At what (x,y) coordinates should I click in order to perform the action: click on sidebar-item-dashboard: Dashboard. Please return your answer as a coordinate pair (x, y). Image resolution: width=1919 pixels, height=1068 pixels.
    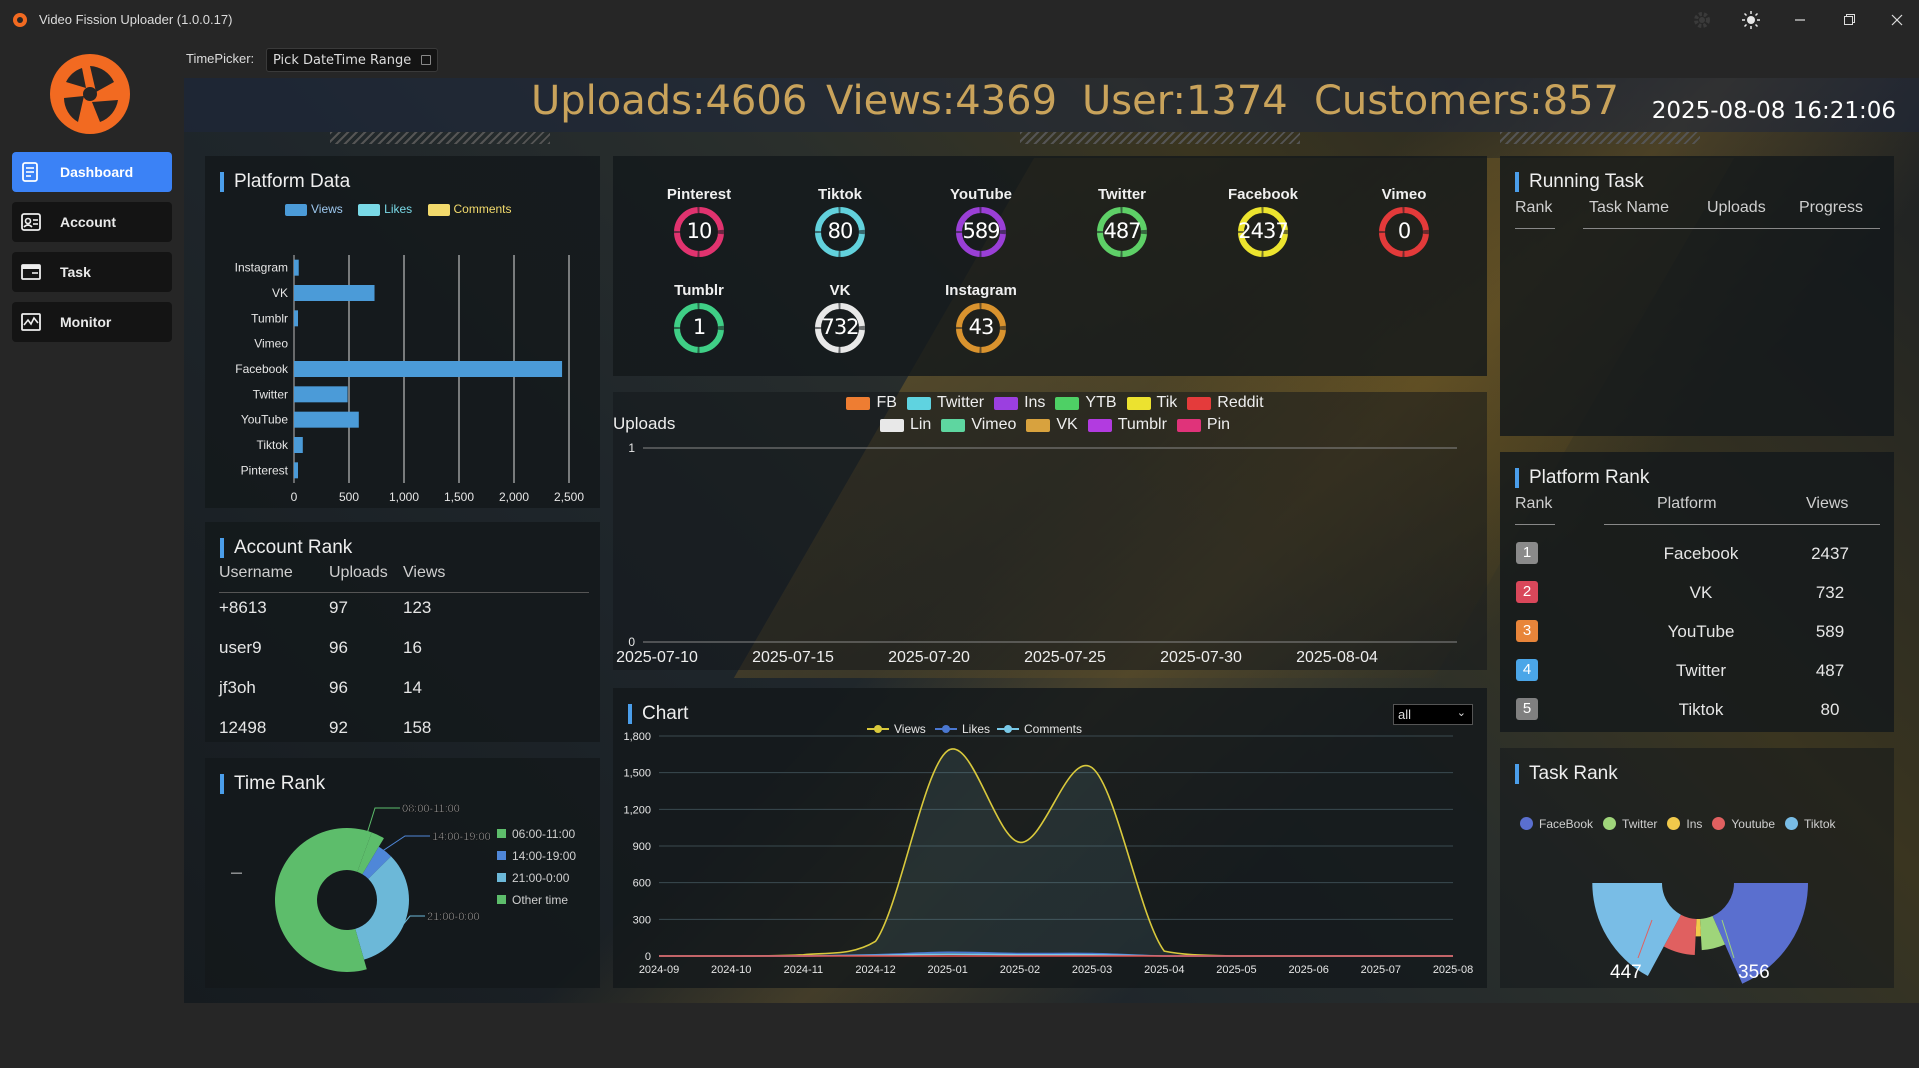
    Looking at the image, I should click on (92, 172).